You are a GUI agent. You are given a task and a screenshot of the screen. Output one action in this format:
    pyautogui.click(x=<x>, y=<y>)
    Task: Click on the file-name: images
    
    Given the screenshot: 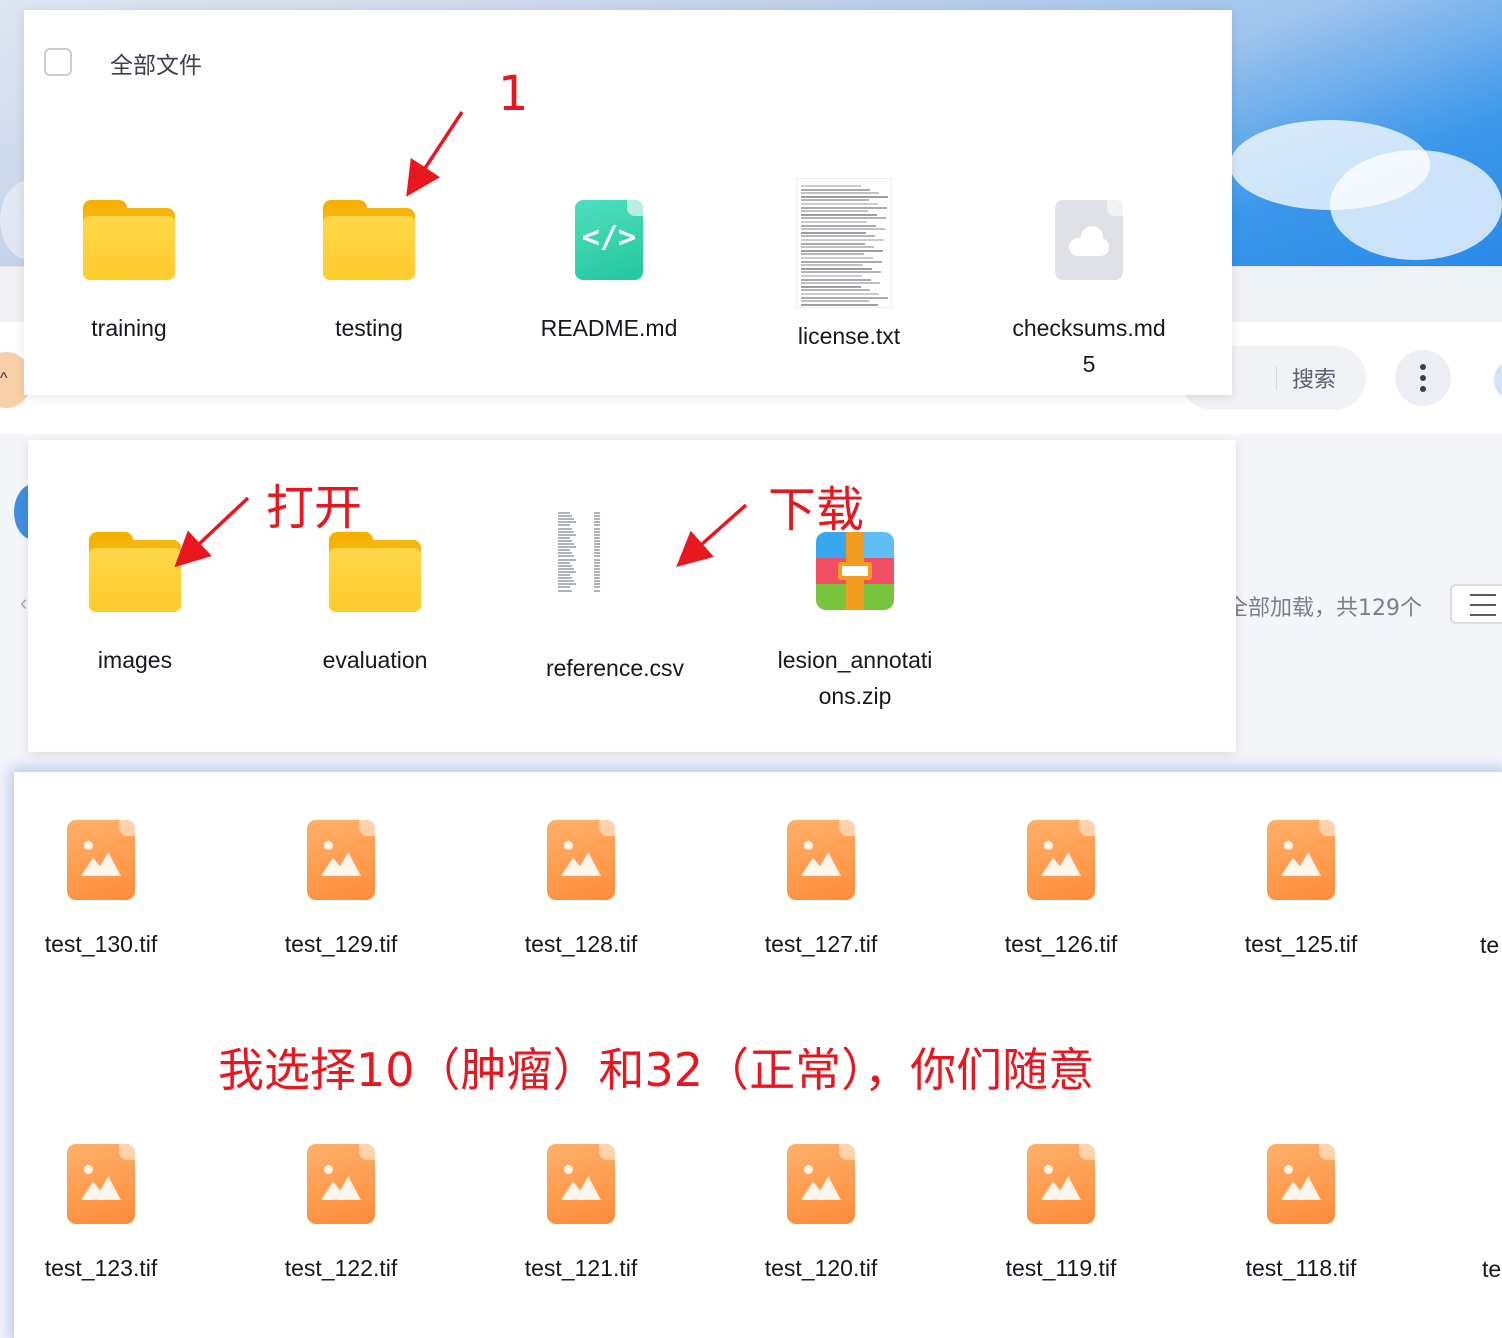 What is the action you would take?
    pyautogui.click(x=135, y=660)
    